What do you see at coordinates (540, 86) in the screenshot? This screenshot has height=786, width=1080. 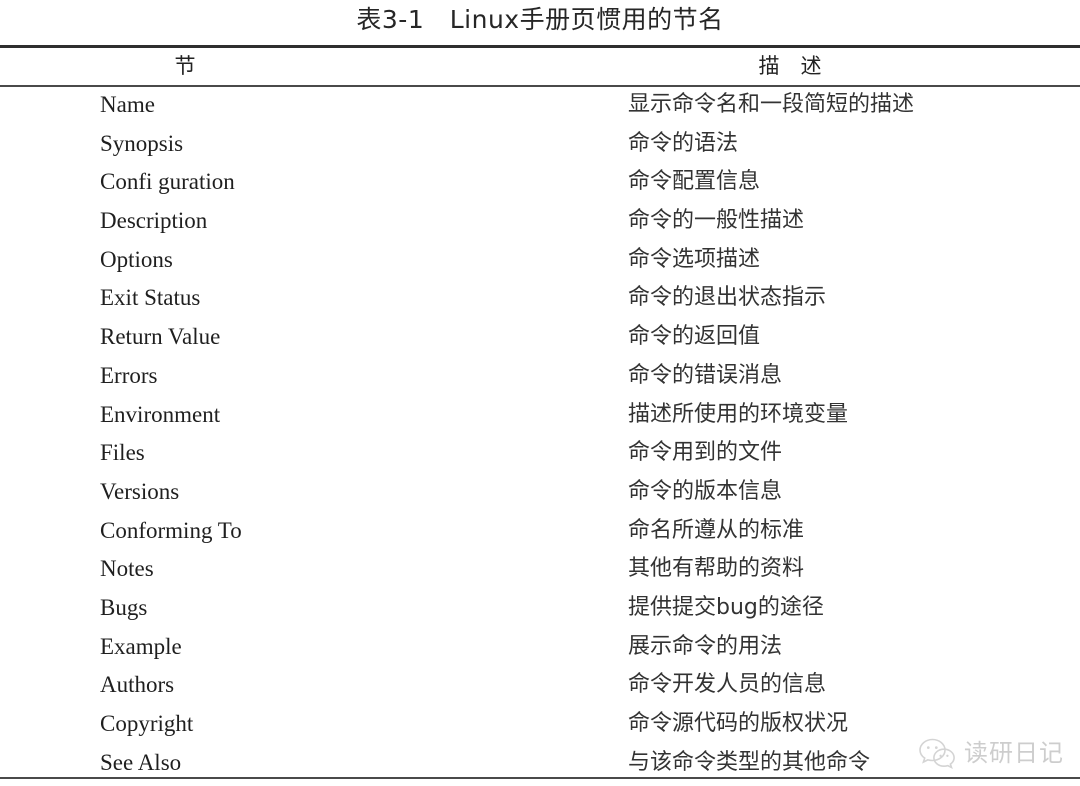 I see `table-header-rule` at bounding box center [540, 86].